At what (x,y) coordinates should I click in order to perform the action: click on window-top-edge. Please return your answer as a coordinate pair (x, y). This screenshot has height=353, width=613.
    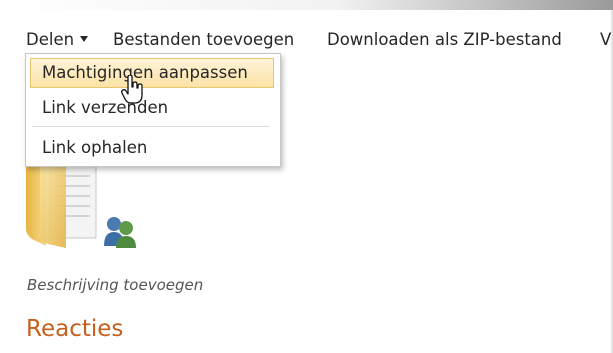
    Looking at the image, I should click on (306, 5).